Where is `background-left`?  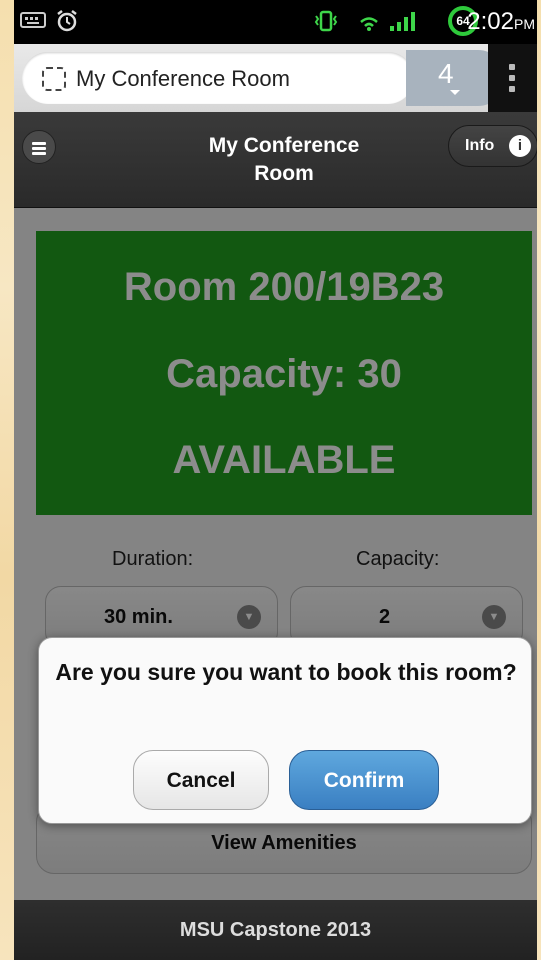 background-left is located at coordinates (7, 480).